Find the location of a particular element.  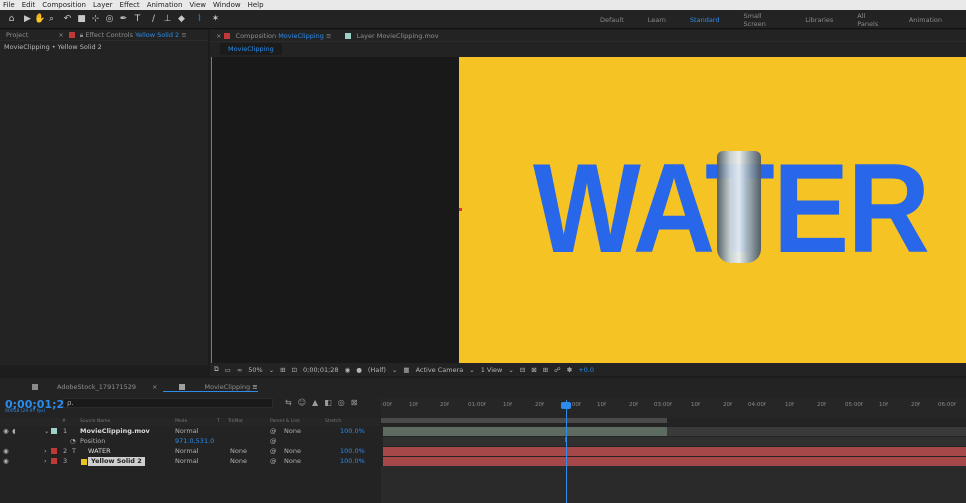

workspace-animation: Animation is located at coordinates (925, 20).